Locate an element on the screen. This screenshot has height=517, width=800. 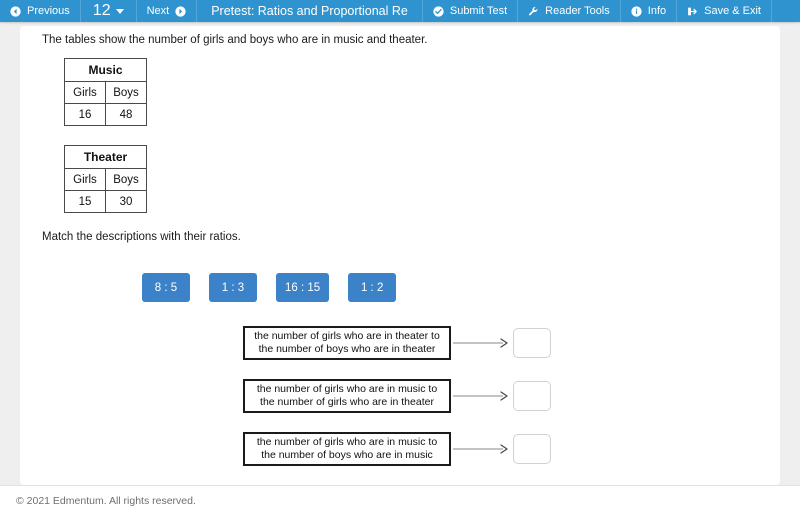
music-value-girls: 16 is located at coordinates (85, 114).